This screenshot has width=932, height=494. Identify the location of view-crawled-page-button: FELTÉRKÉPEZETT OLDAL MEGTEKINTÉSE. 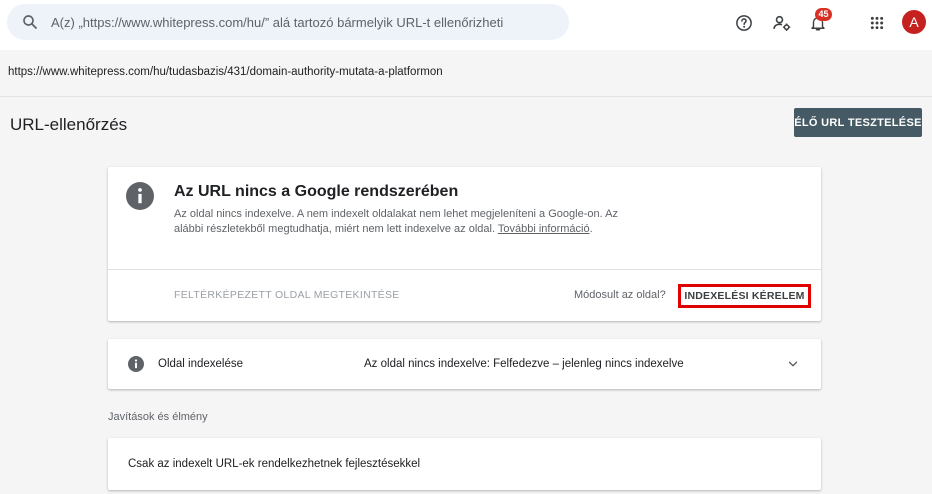
(287, 295).